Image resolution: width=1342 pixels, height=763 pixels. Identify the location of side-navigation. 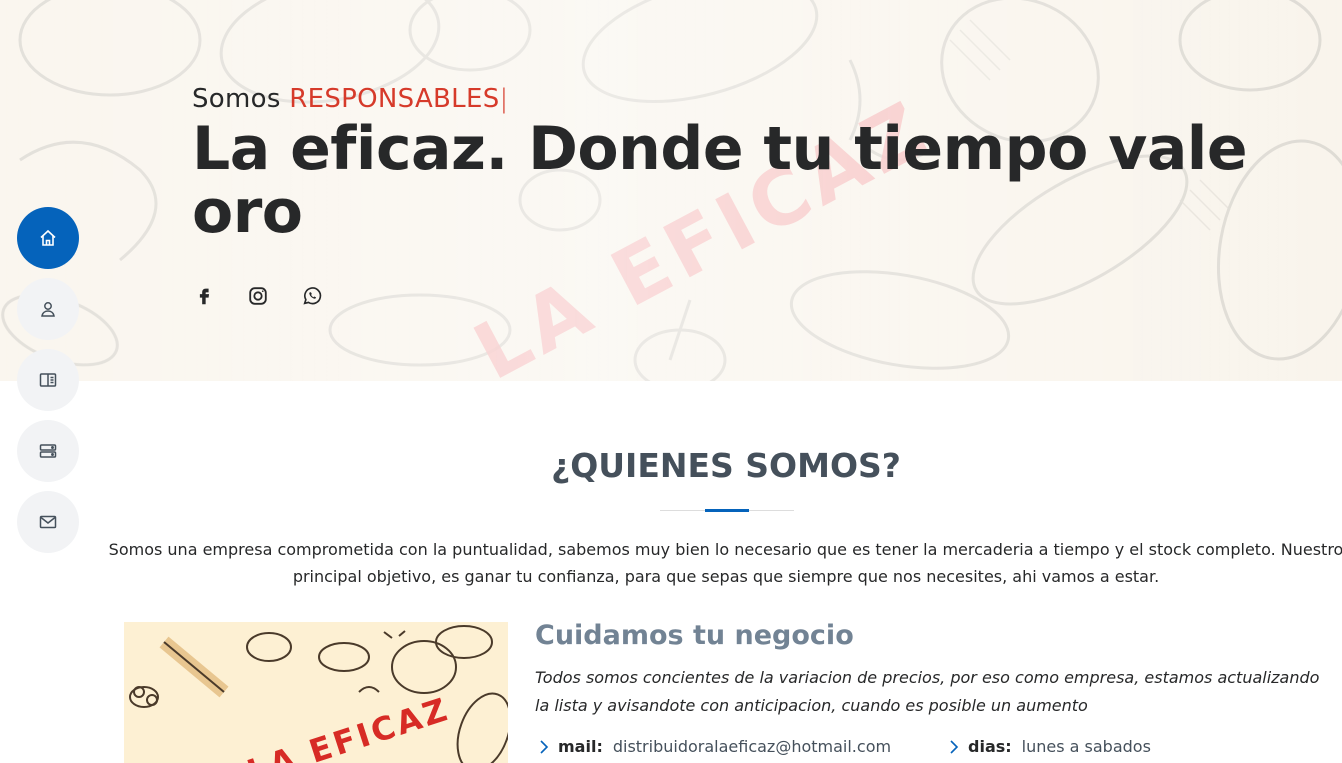
(48, 384).